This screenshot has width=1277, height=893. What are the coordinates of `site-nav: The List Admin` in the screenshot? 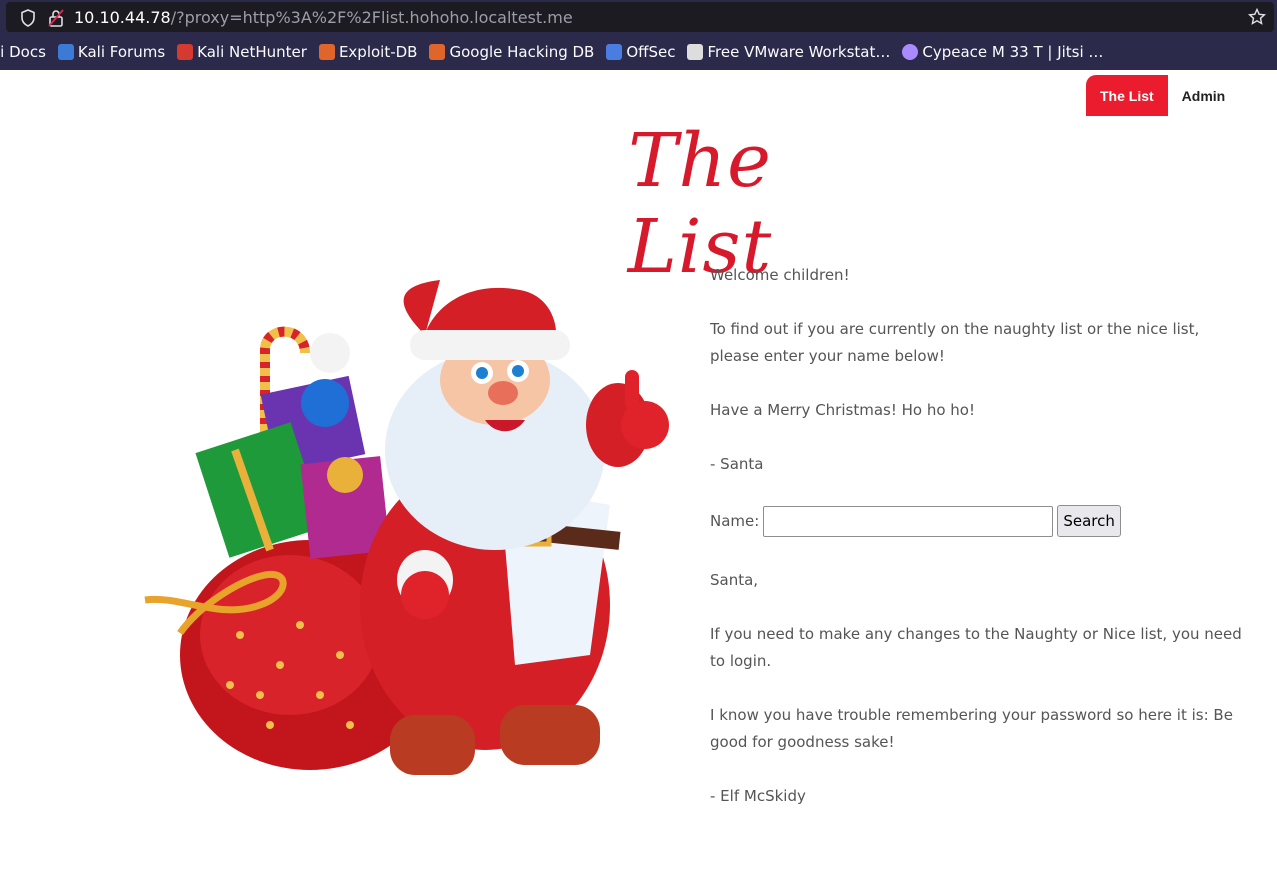 It's located at (1162, 95).